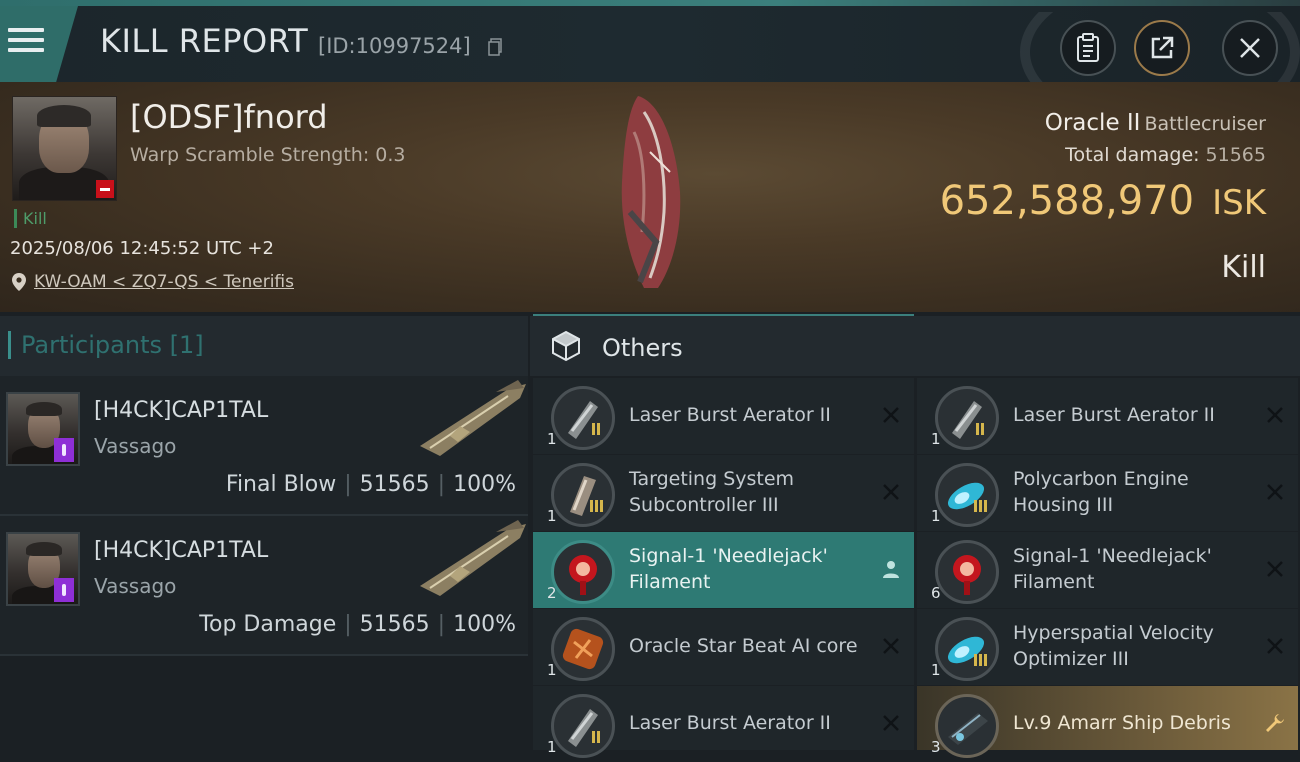 The image size is (1300, 762). What do you see at coordinates (915, 346) in the screenshot?
I see `others-header: Others` at bounding box center [915, 346].